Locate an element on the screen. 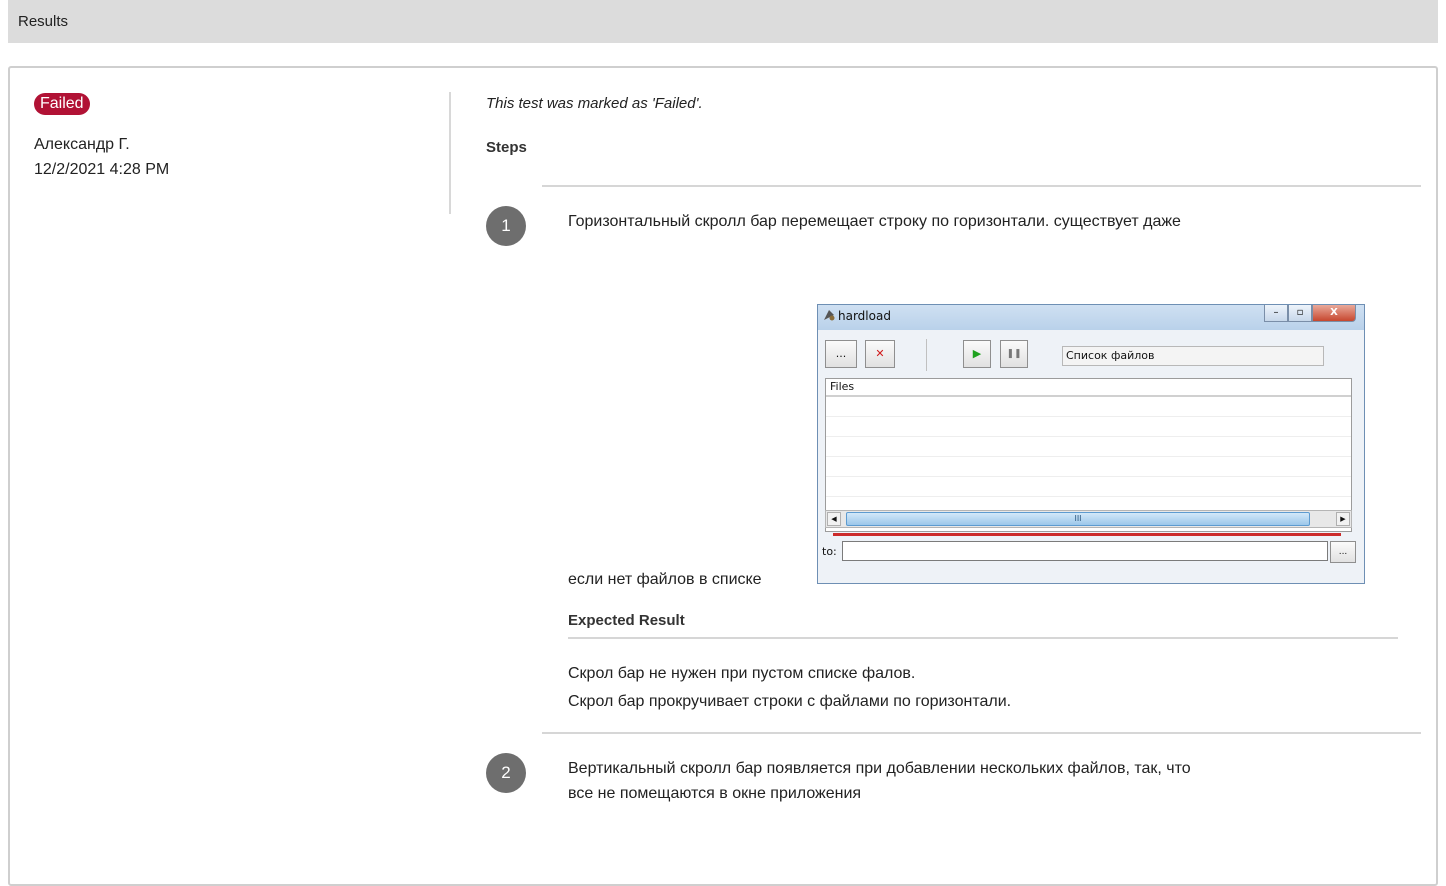 The image size is (1446, 886). to-label: to: is located at coordinates (829, 551).